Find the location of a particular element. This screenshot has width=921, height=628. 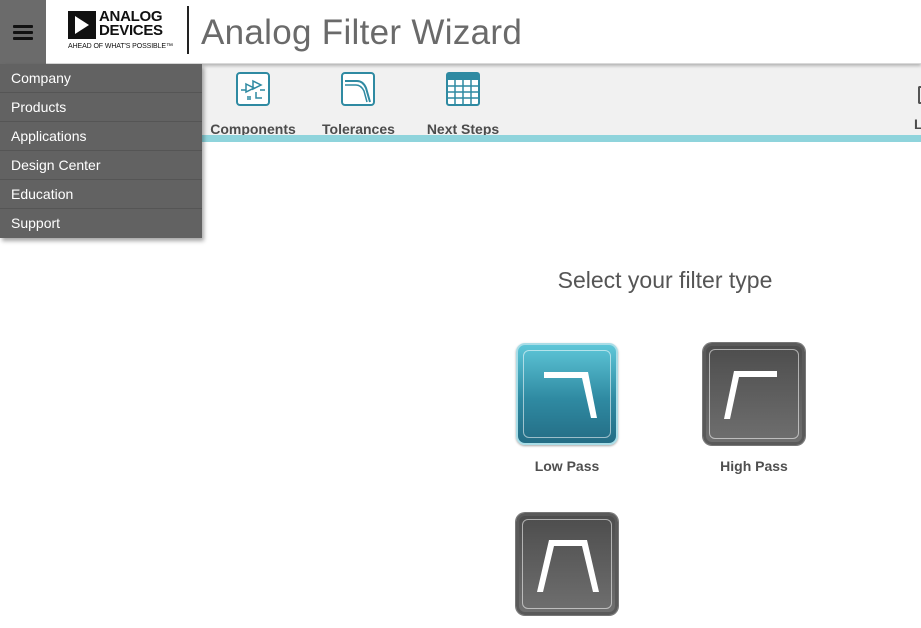

band-pass-tile is located at coordinates (567, 564).